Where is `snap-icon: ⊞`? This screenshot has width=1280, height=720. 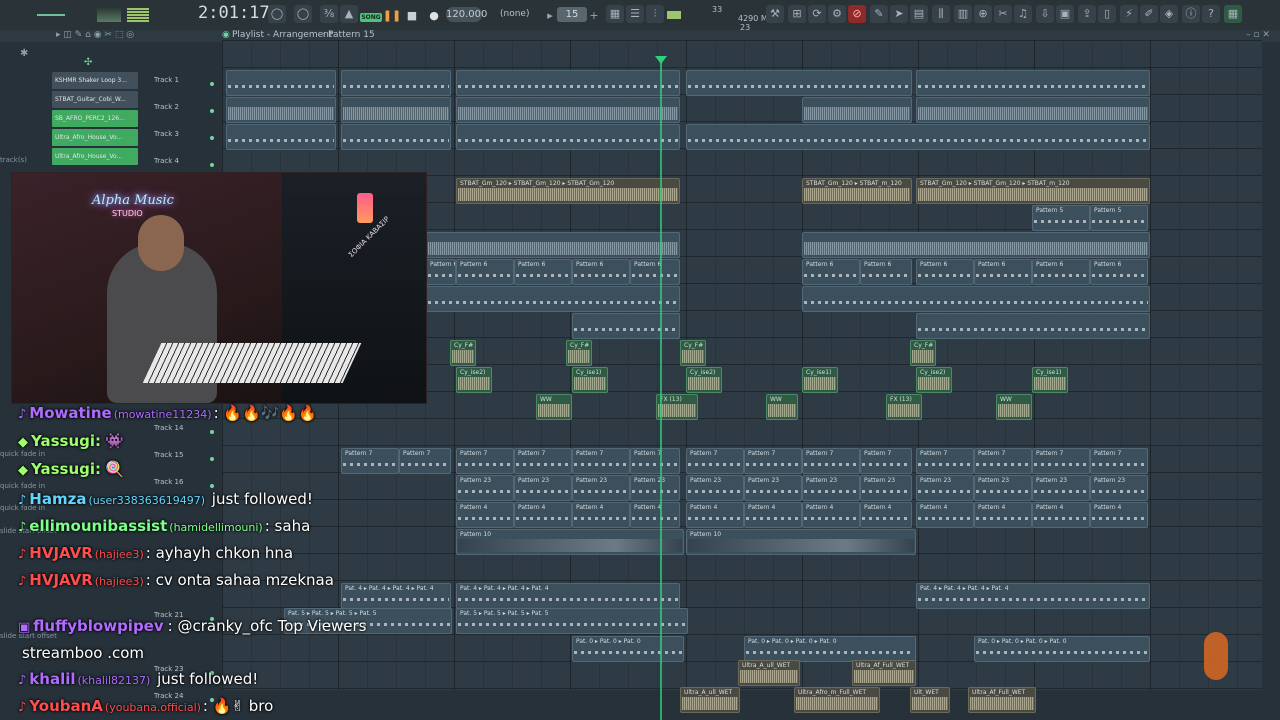 snap-icon: ⊞ is located at coordinates (797, 14).